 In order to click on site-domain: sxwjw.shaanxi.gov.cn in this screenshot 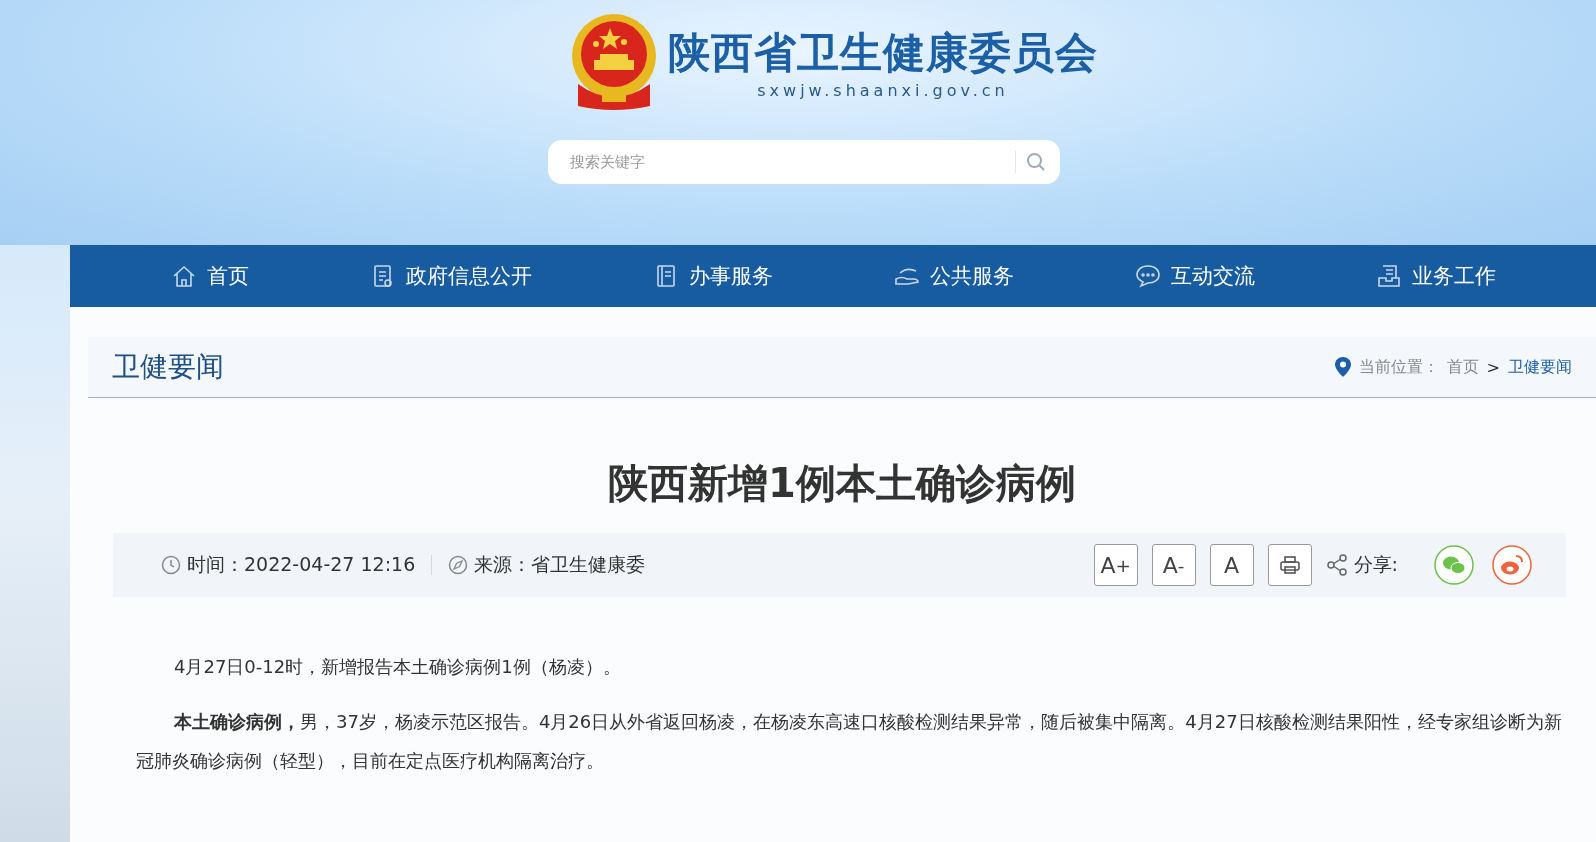, I will do `click(883, 90)`.